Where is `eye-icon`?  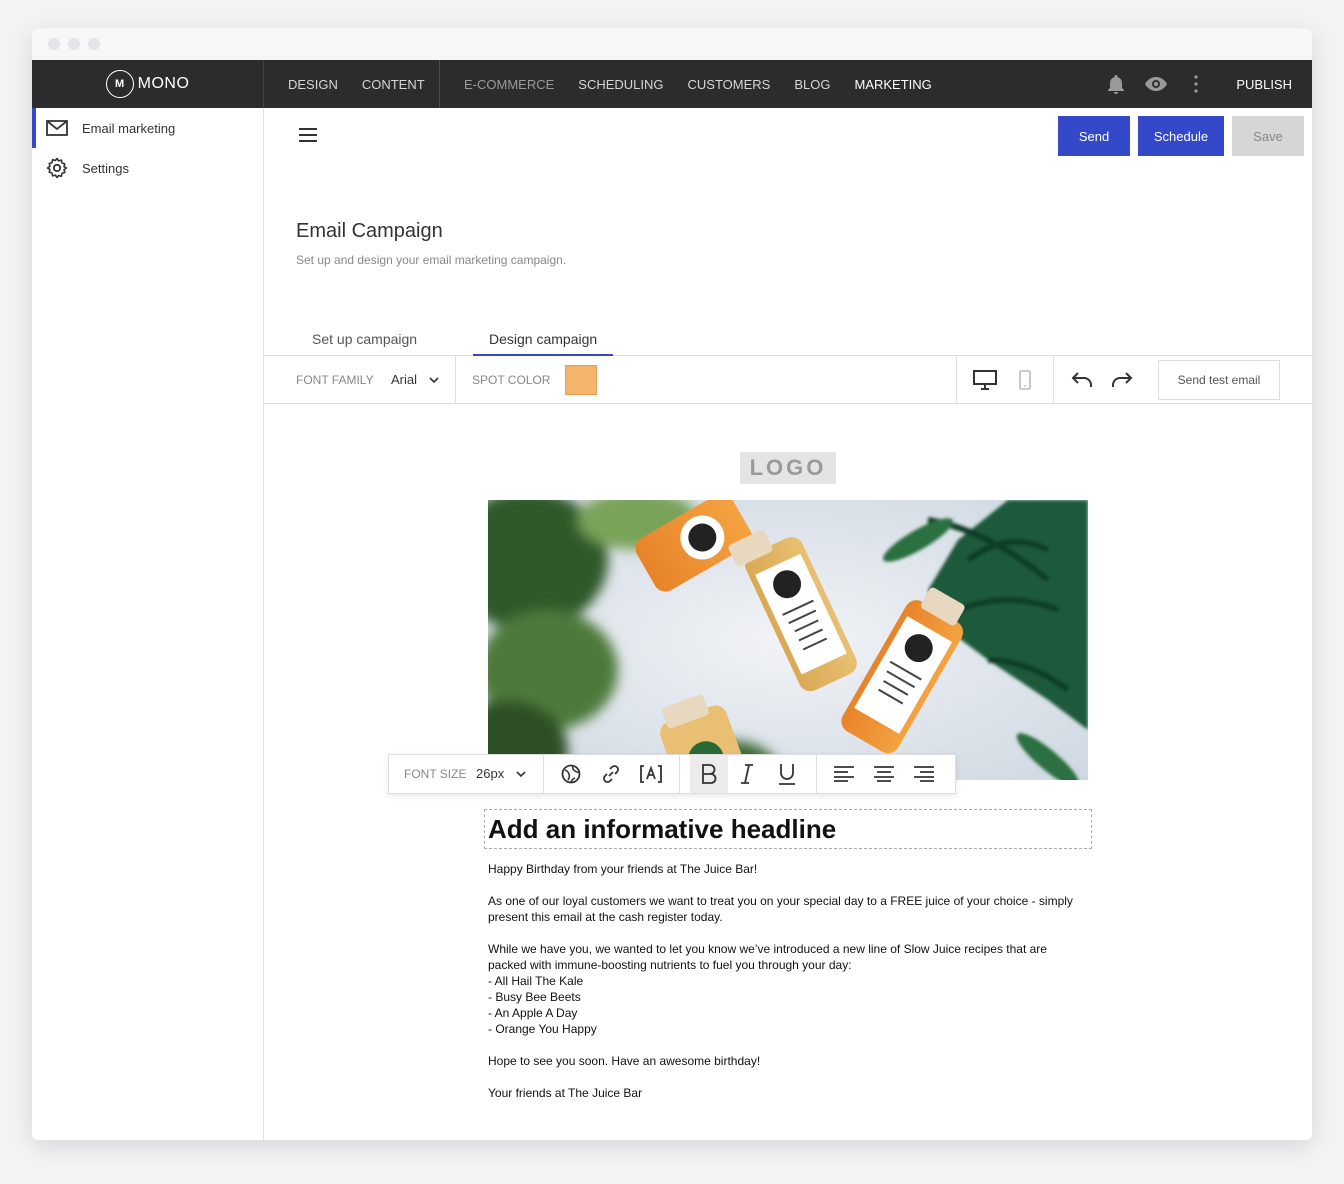 eye-icon is located at coordinates (1156, 84).